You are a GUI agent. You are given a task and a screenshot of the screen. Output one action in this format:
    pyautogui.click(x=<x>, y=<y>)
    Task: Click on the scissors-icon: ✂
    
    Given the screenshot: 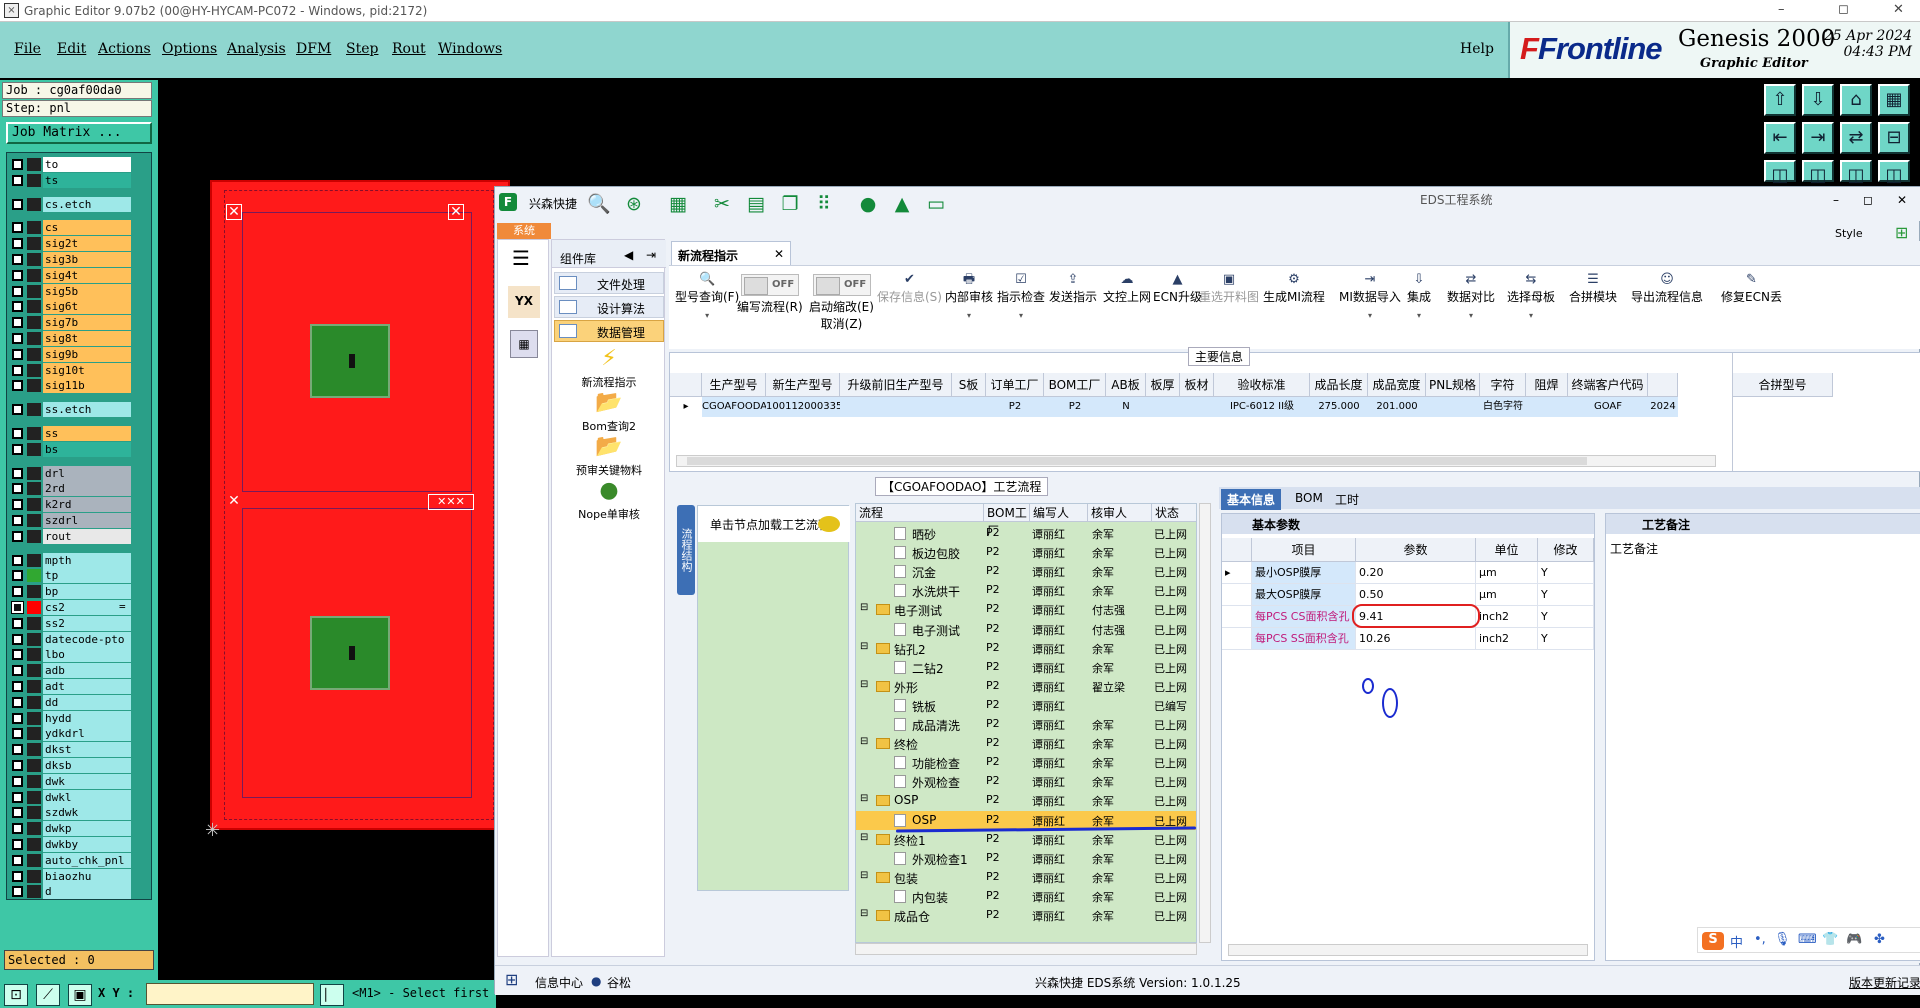 What is the action you would take?
    pyautogui.click(x=722, y=204)
    